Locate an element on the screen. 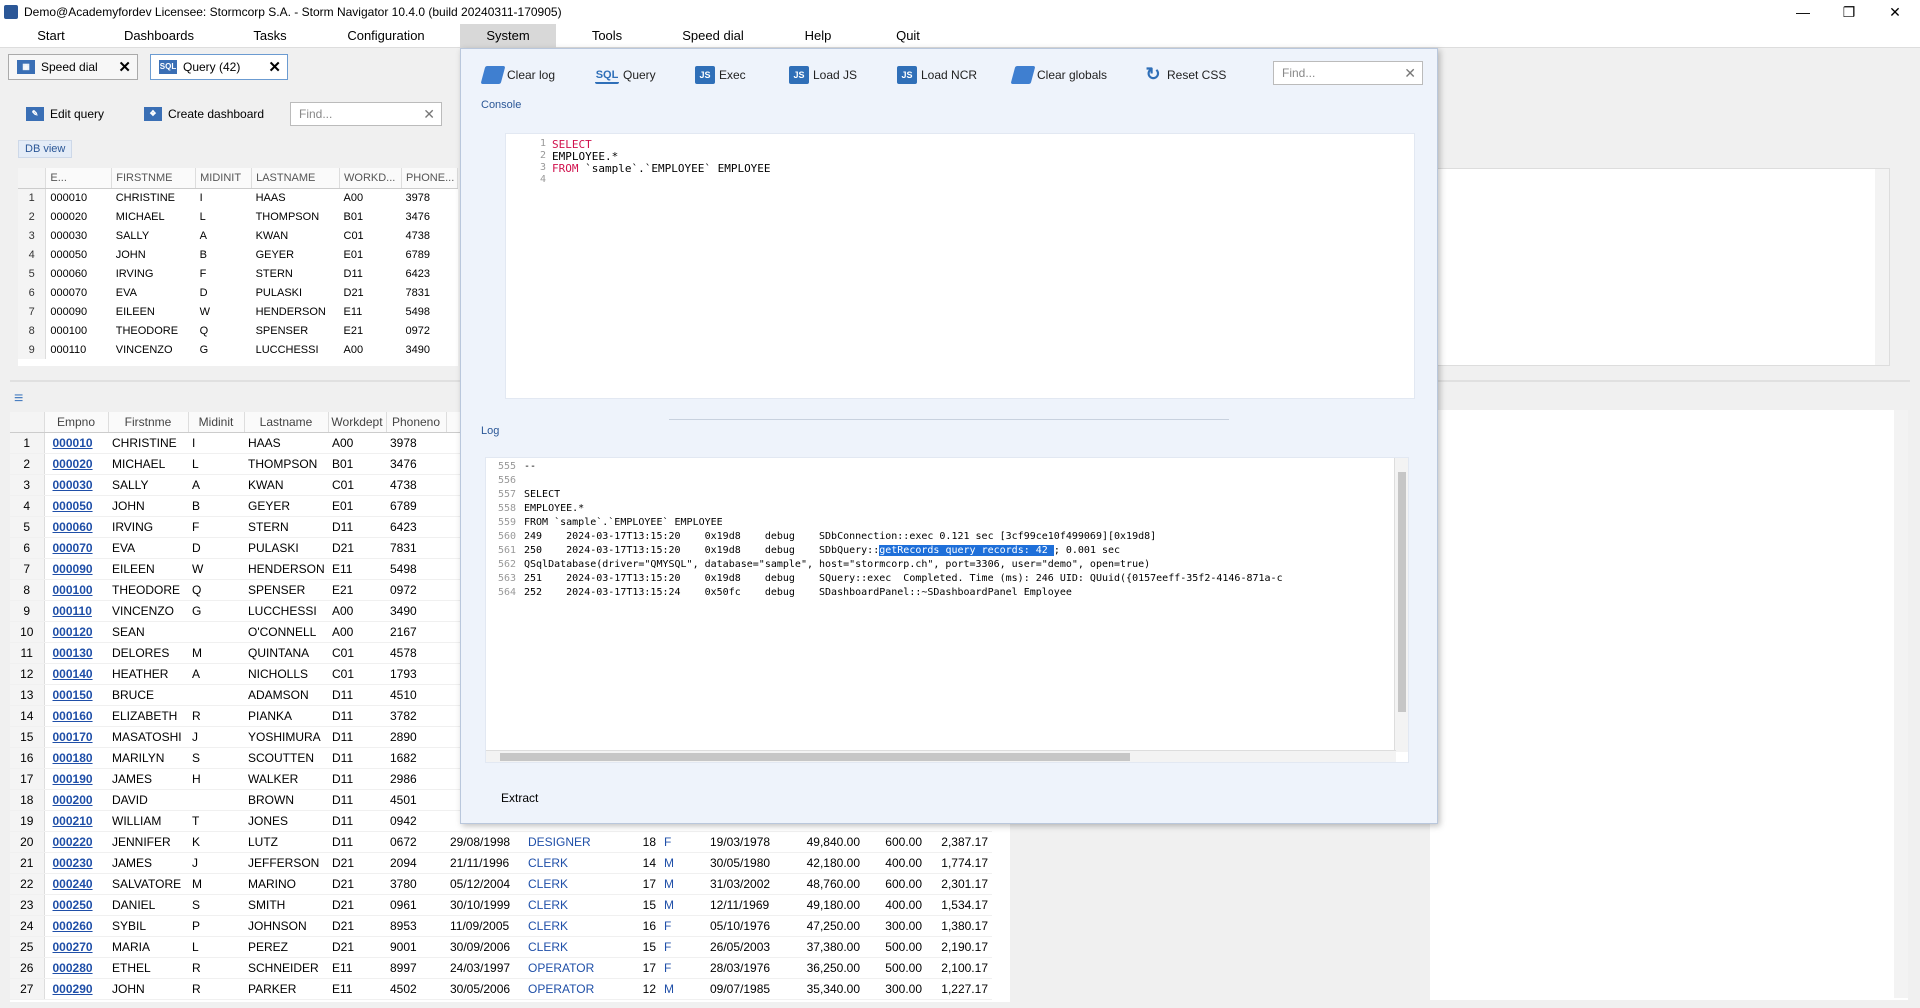  log-horizontal-scrollbar is located at coordinates (941, 756).